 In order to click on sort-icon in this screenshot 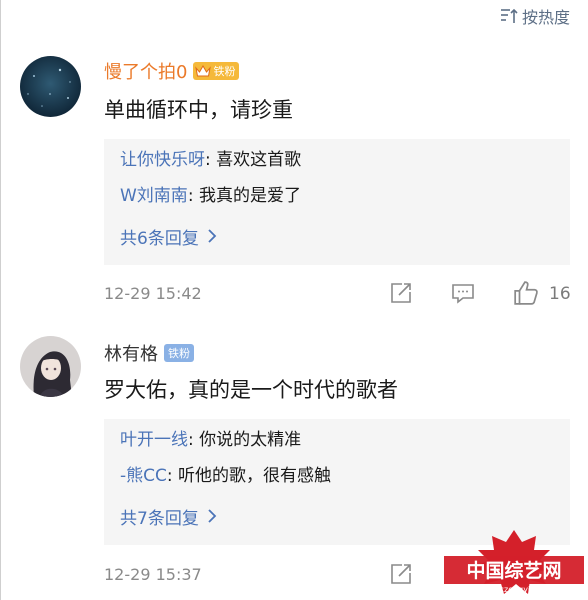, I will do `click(509, 15)`.